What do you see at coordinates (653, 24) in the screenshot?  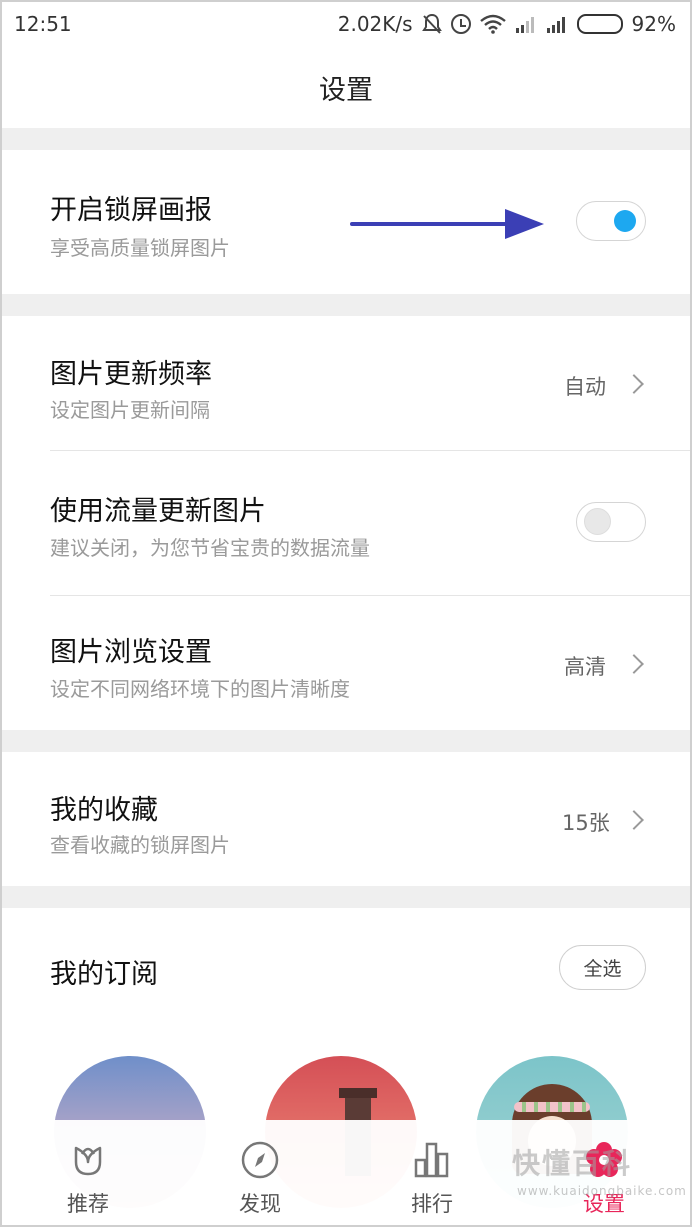 I see `battery-percent: 92%` at bounding box center [653, 24].